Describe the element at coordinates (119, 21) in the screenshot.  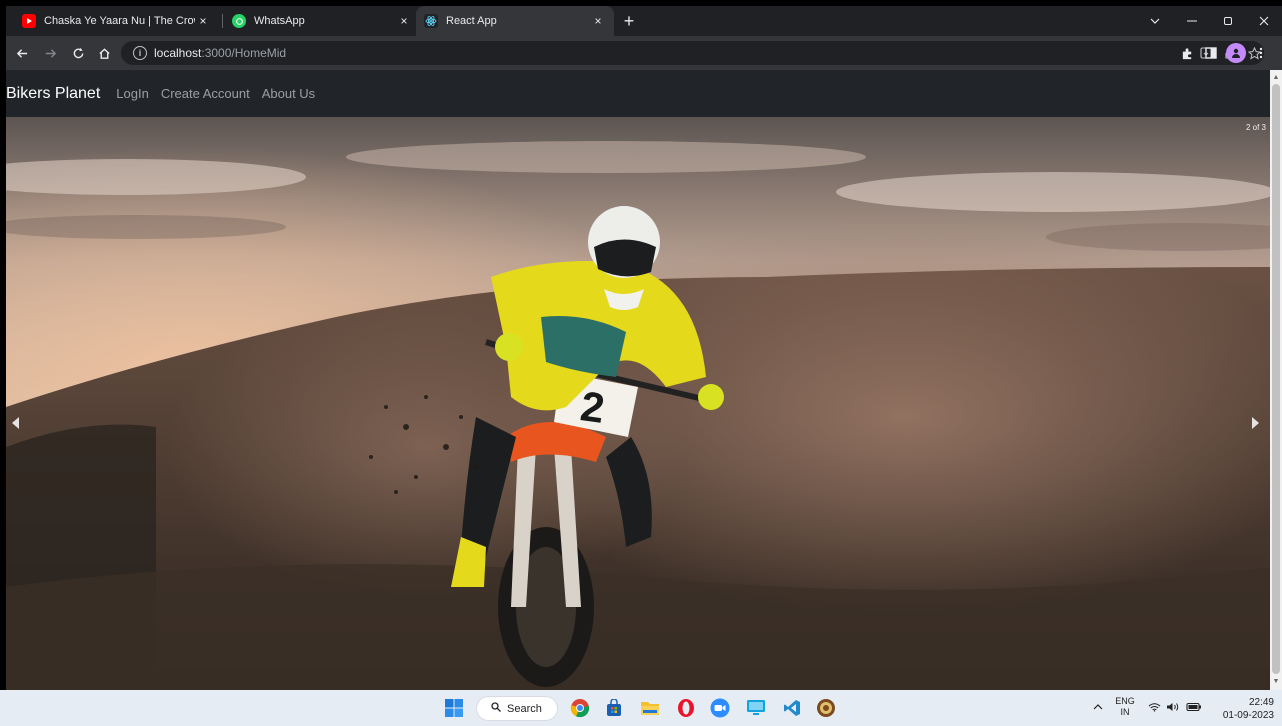
I see `tab-title: Chaska Ye Yaara Nu | The Crown` at that location.